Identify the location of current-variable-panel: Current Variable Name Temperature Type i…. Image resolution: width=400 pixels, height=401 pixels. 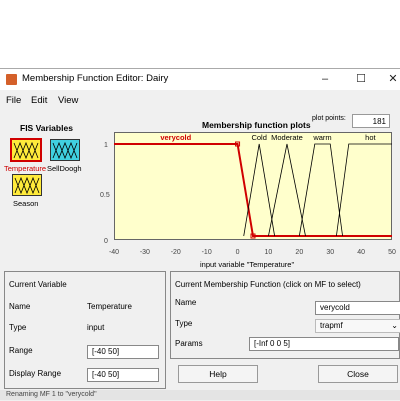
(85, 330).